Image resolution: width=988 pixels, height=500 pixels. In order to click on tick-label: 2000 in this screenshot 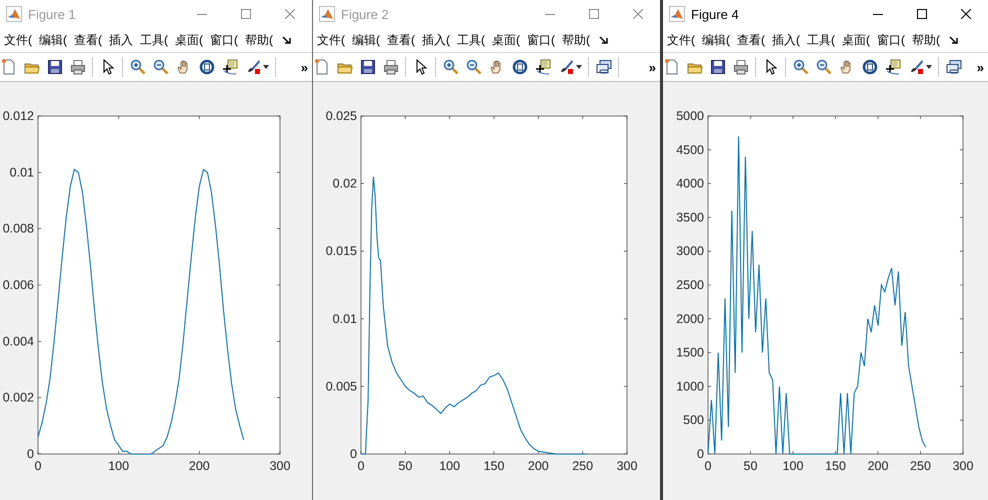, I will do `click(690, 319)`.